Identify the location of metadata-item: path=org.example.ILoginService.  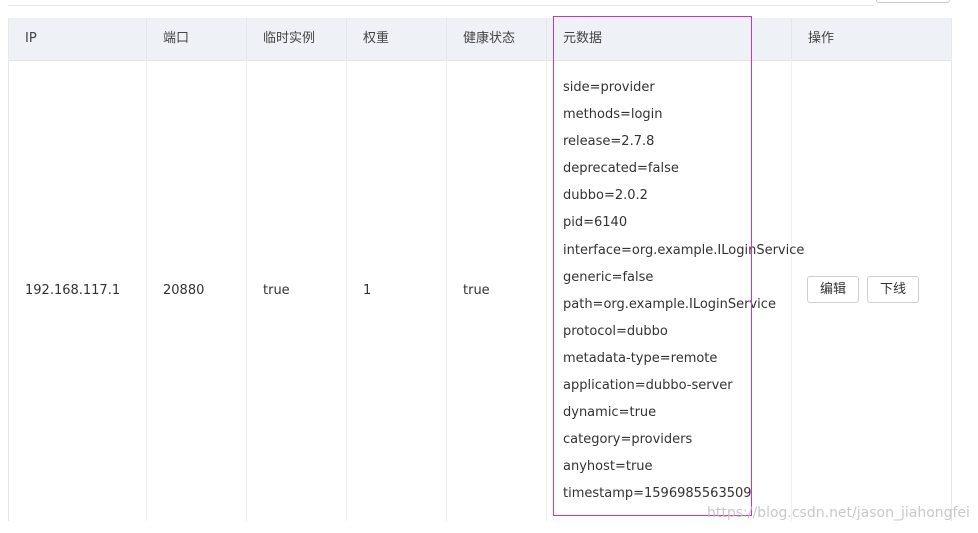
(669, 304).